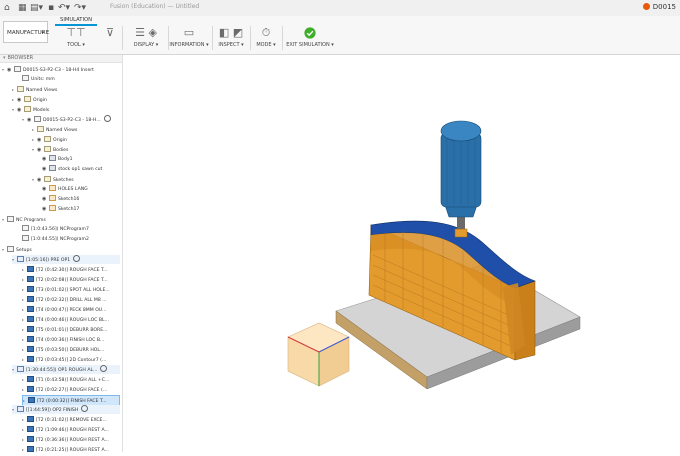 Image resolution: width=680 pixels, height=456 pixels. I want to click on chevron-down-icon: ▾, so click(4, 58).